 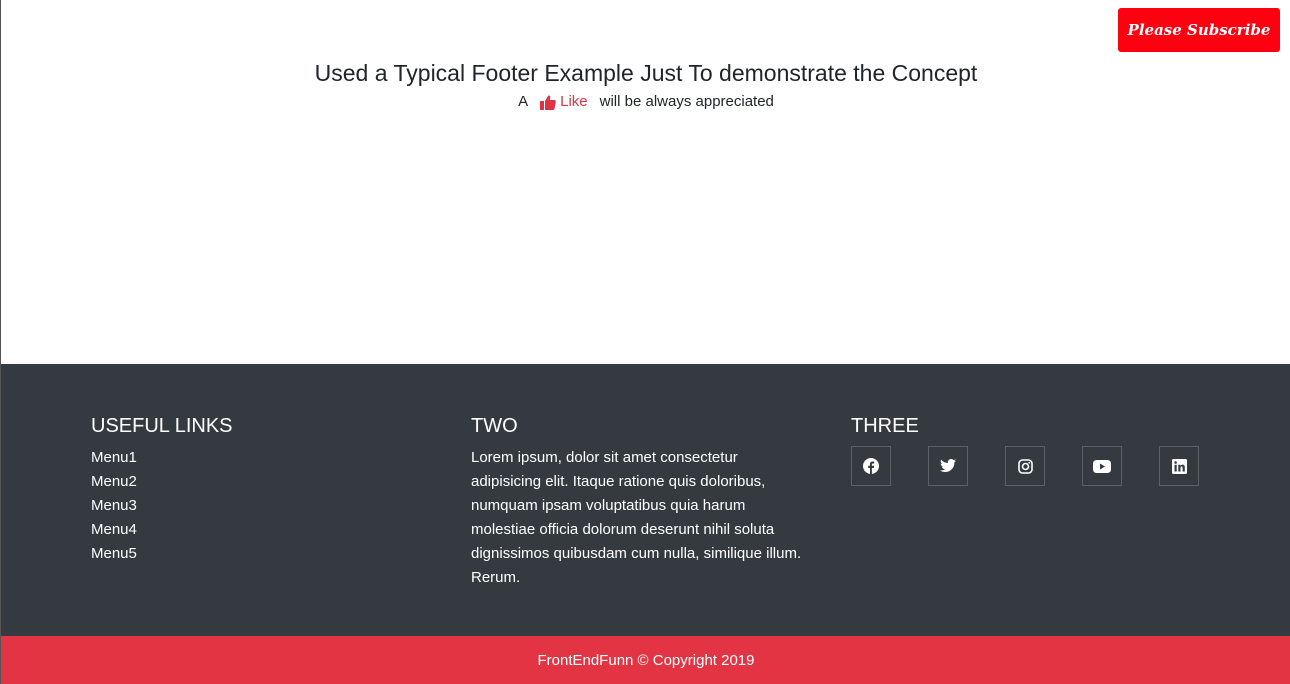 I want to click on copyright-text: FrontEndFunn © Copyright 2019, so click(x=646, y=660).